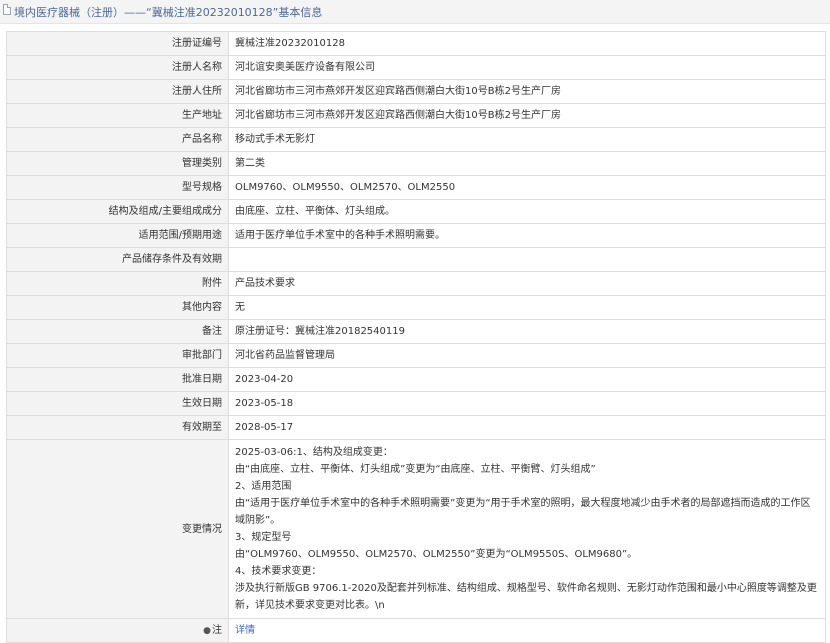 This screenshot has height=643, width=830. I want to click on table-row: 注册人住所 河北省廊坊市三河市燕郊开发区迎宾路西侧潮白大街10号B栋2号生产厂房, so click(416, 91).